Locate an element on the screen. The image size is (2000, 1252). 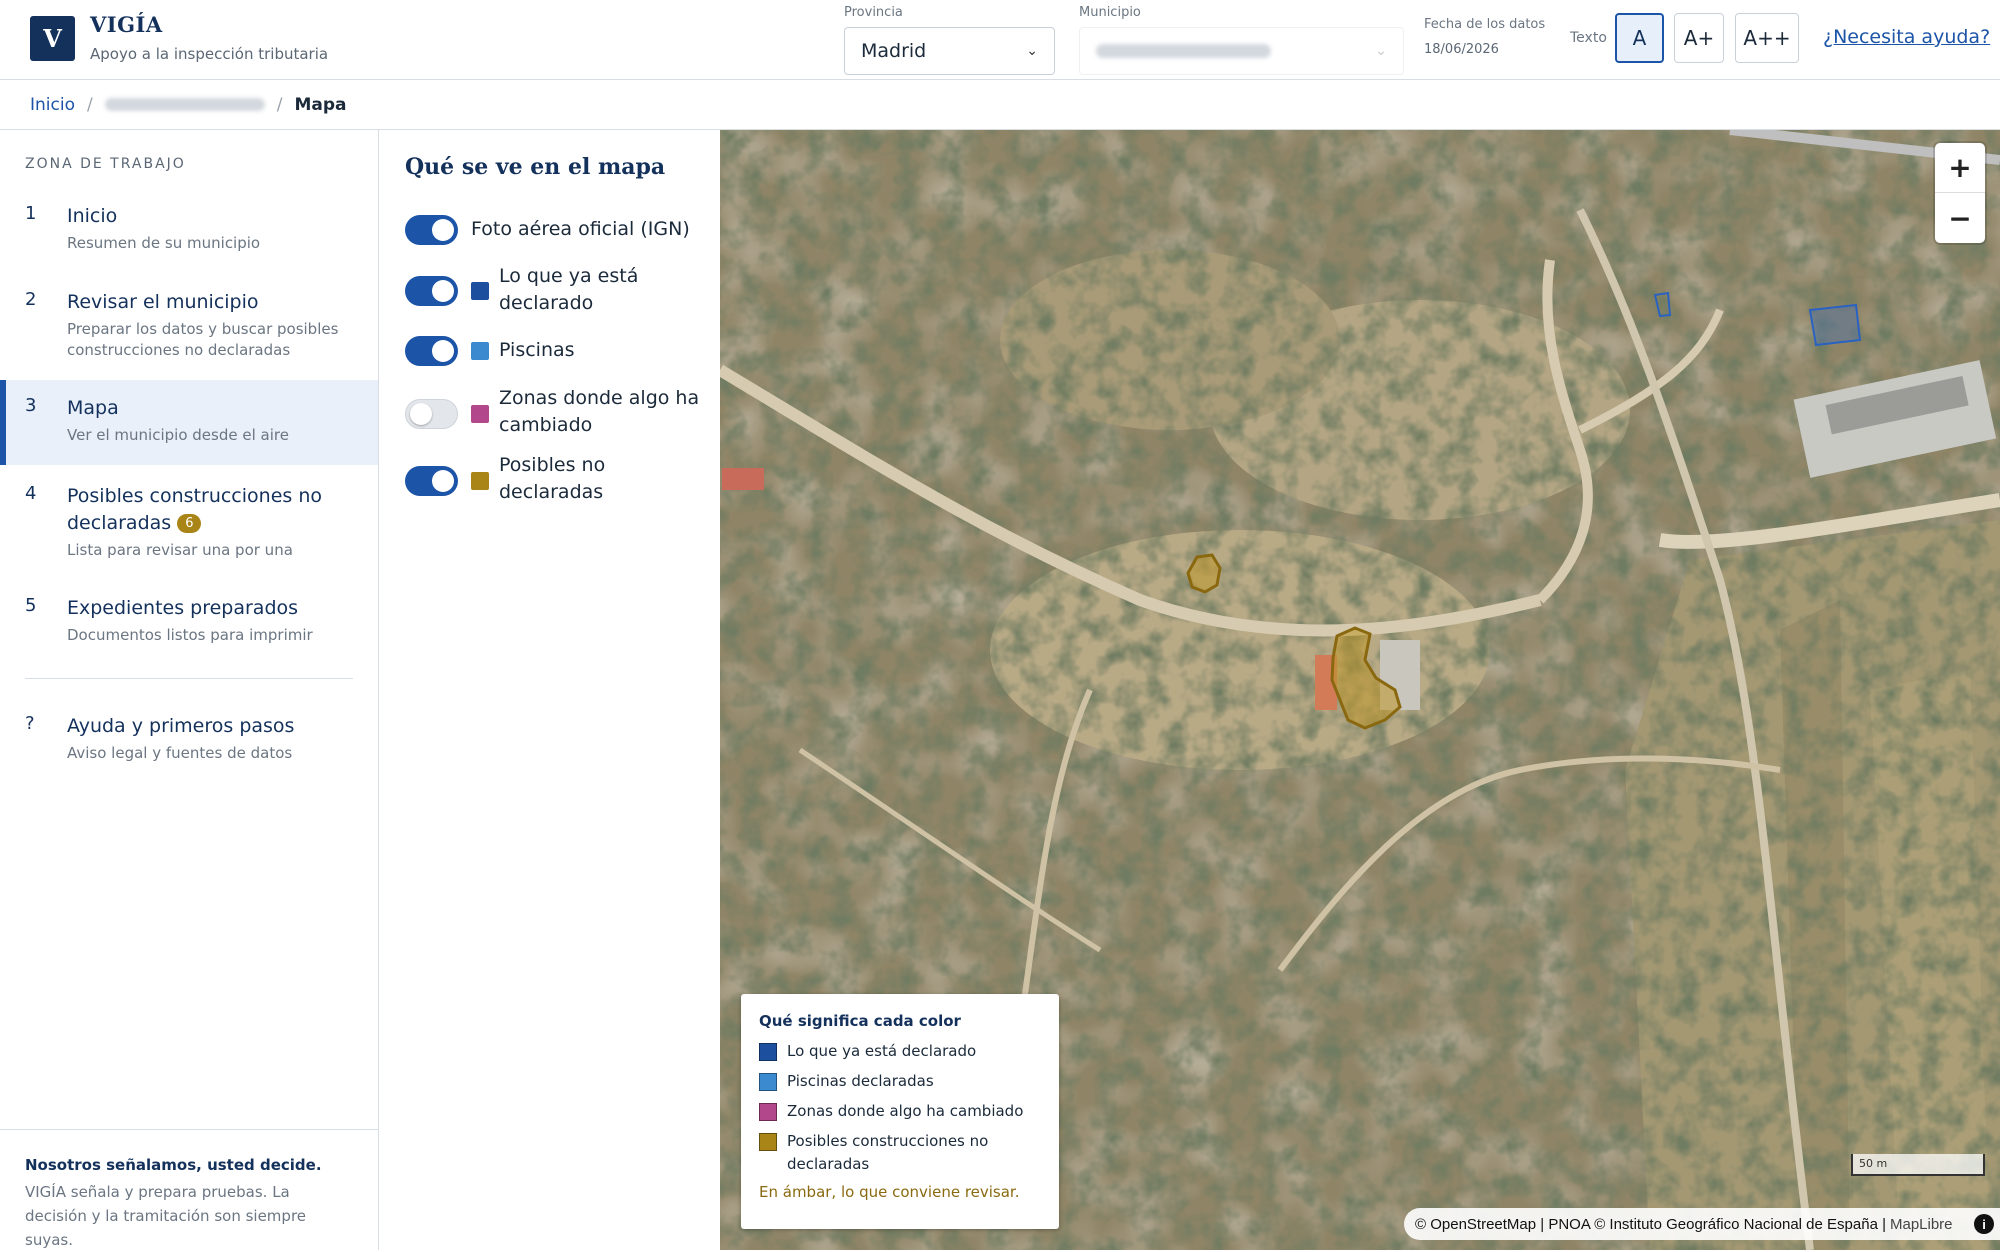
municipio-label: Municipio is located at coordinates (1110, 12).